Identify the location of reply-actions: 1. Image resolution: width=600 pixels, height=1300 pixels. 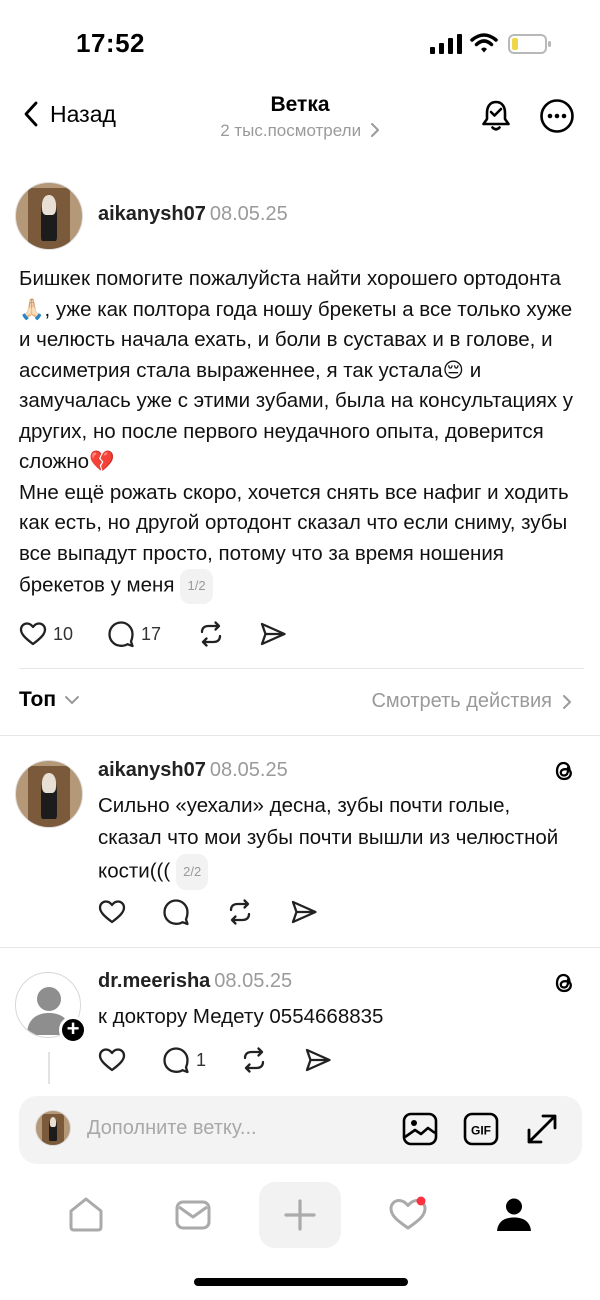
(215, 1060).